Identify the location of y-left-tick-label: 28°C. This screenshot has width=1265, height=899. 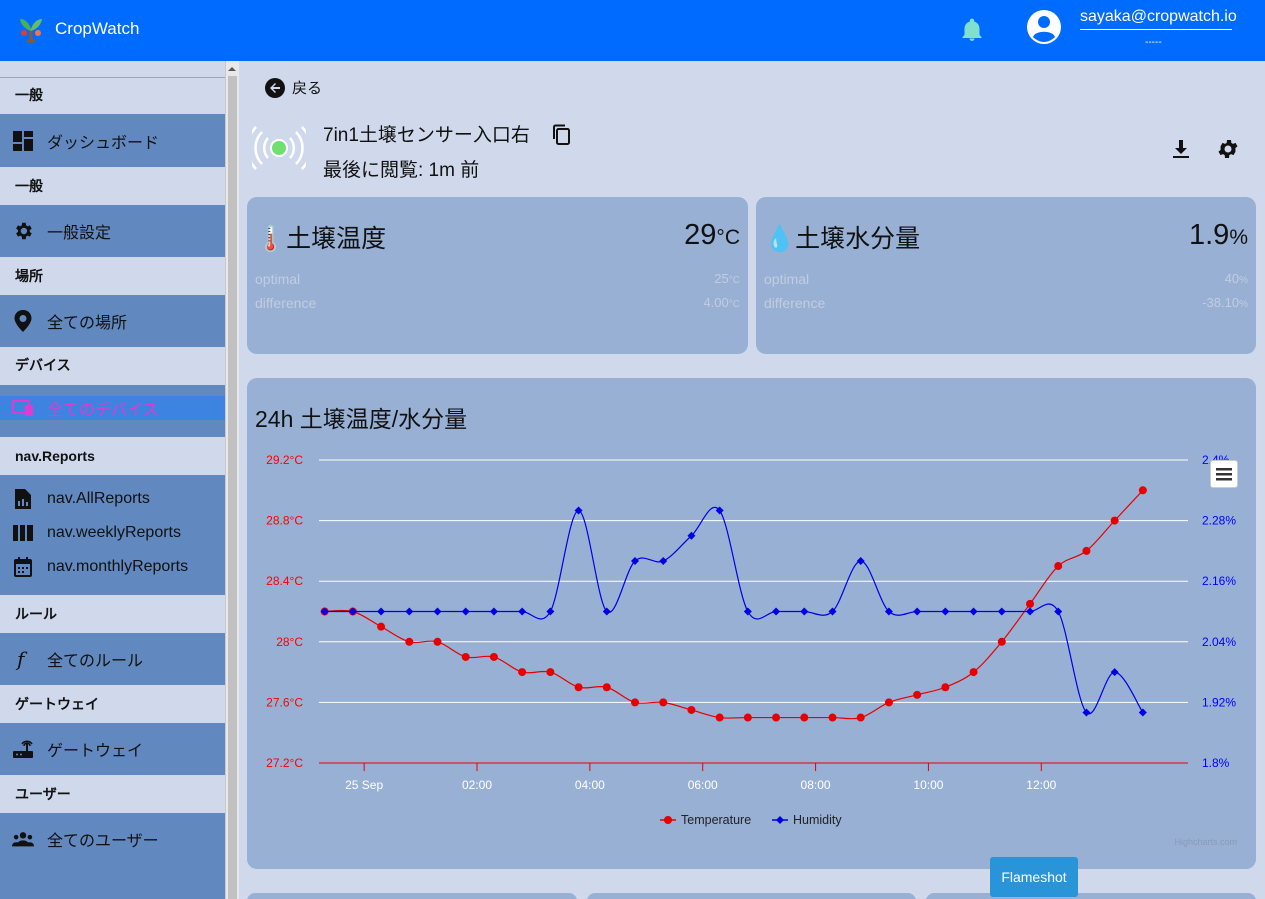
(289, 642).